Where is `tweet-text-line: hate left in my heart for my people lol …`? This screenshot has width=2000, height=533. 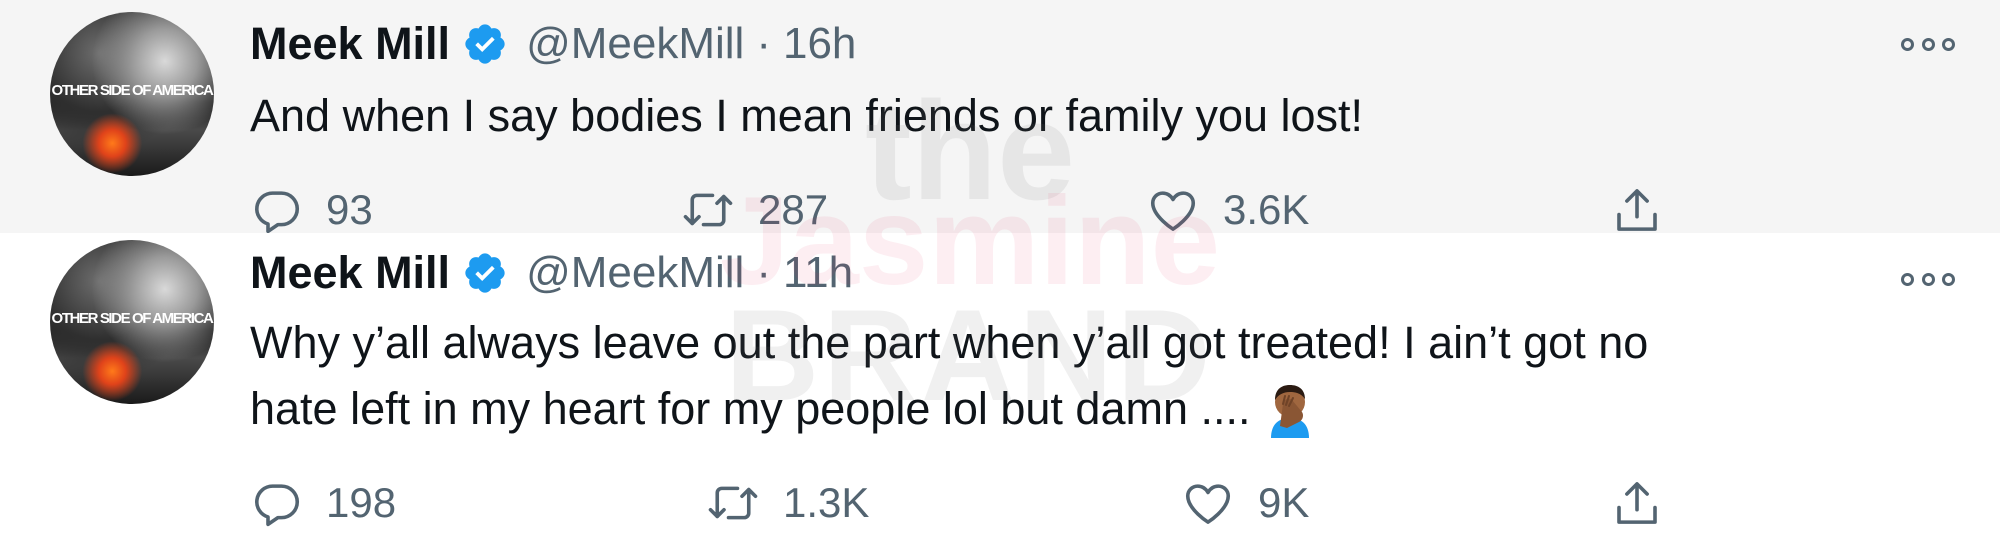 tweet-text-line: hate left in my heart for my people lol … is located at coordinates (750, 408).